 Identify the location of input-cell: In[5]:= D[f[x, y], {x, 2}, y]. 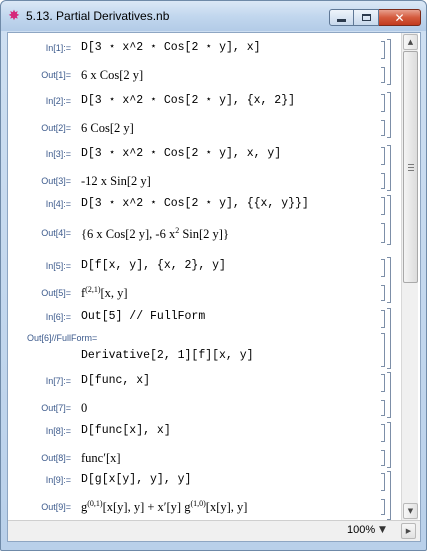
(204, 266).